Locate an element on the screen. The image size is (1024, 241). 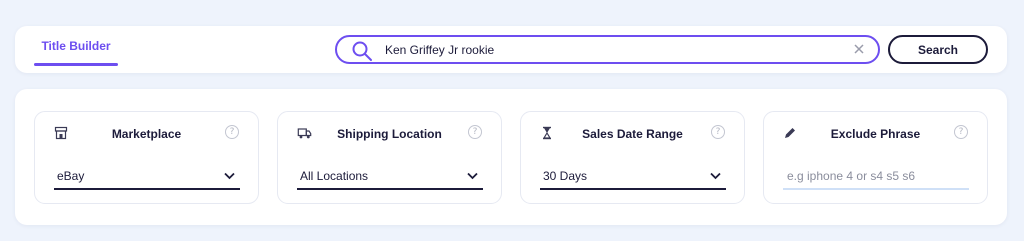
marketplace-card: Marketplace ? eBay is located at coordinates (146, 157).